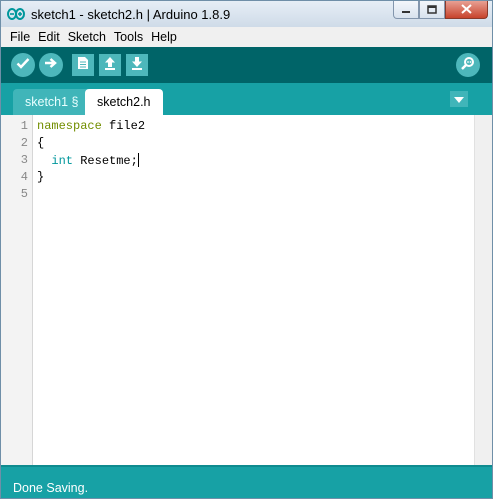 The height and width of the screenshot is (499, 493). Describe the element at coordinates (138, 160) in the screenshot. I see `text-caret` at that location.